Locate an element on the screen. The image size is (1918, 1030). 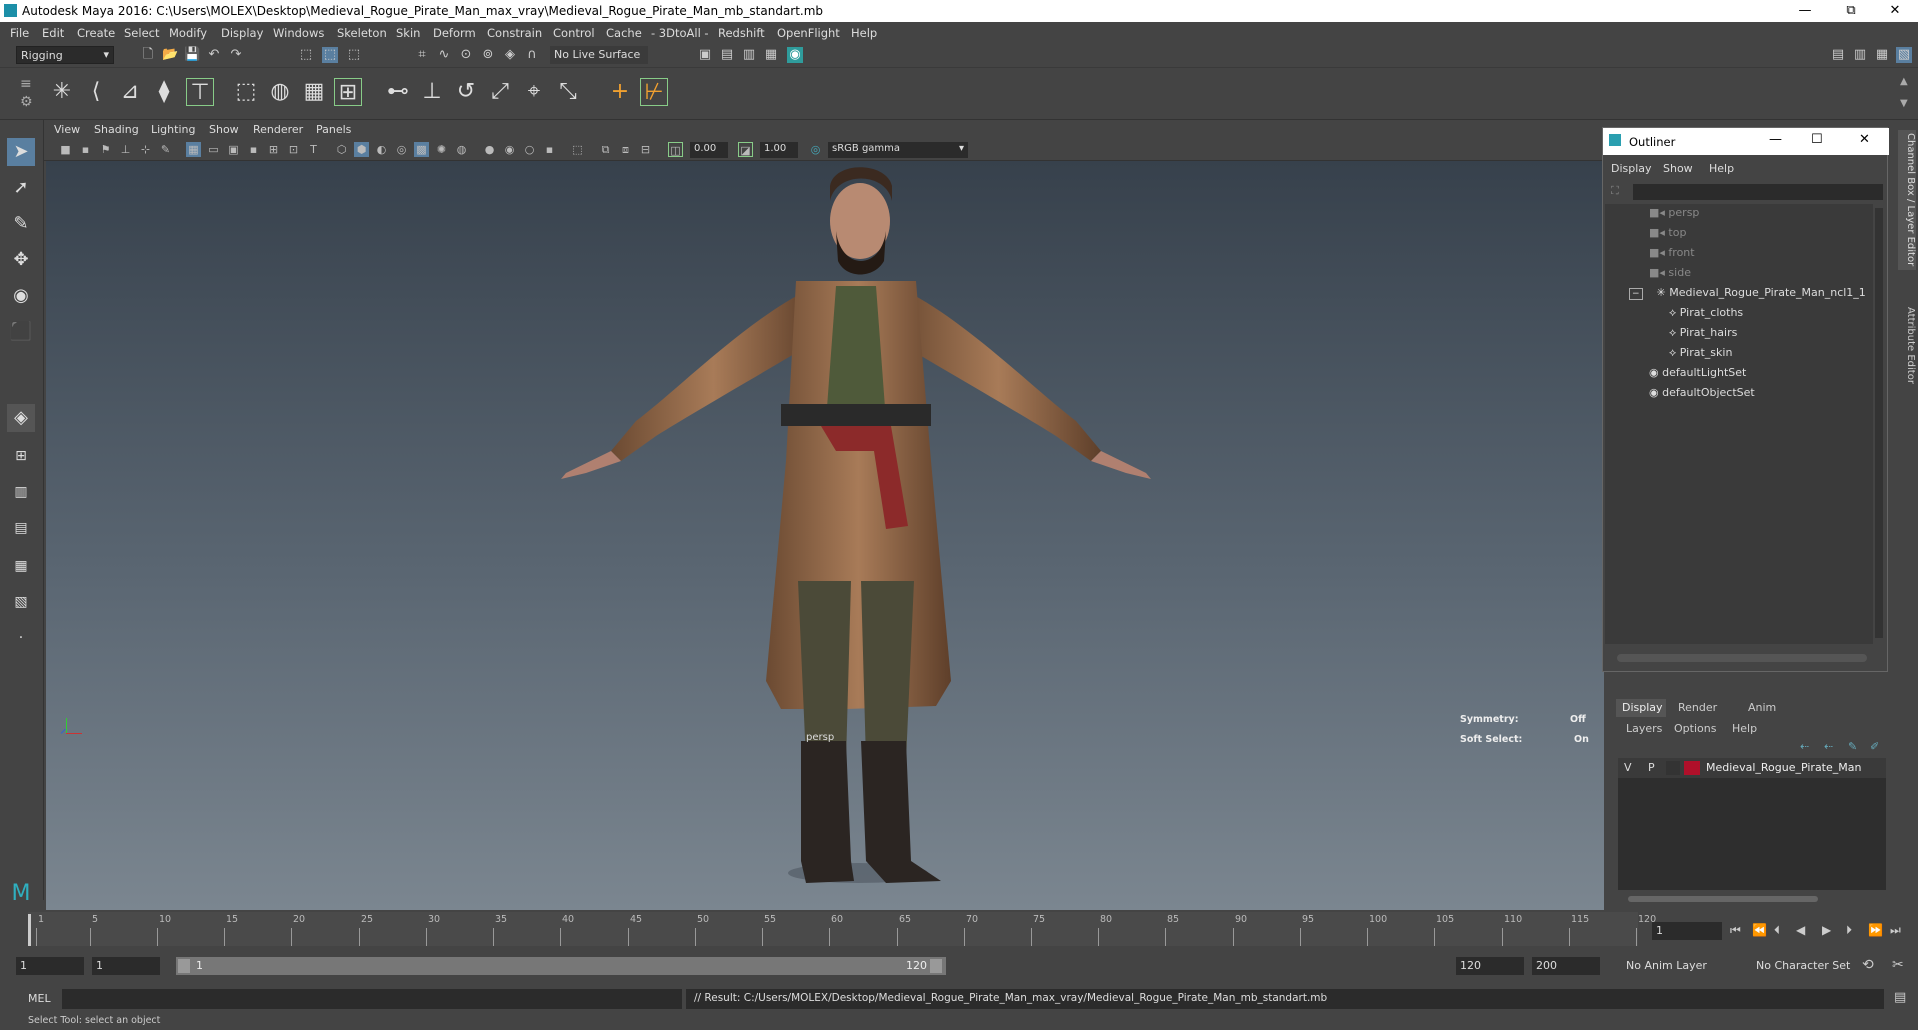
outliner-menu-help: Help is located at coordinates (1721, 168).